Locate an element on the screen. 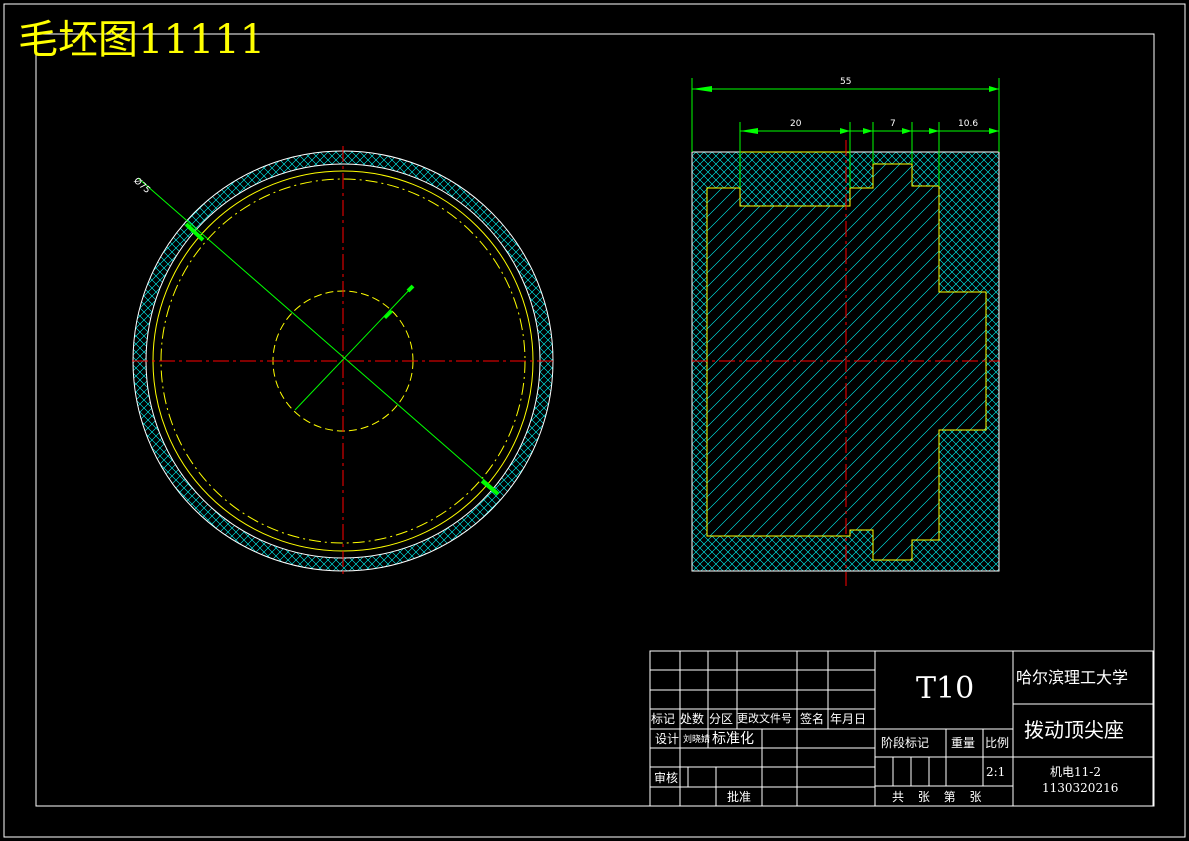 The height and width of the screenshot is (841, 1189). tb-university: 哈尔滨理工大学 is located at coordinates (1072, 677).